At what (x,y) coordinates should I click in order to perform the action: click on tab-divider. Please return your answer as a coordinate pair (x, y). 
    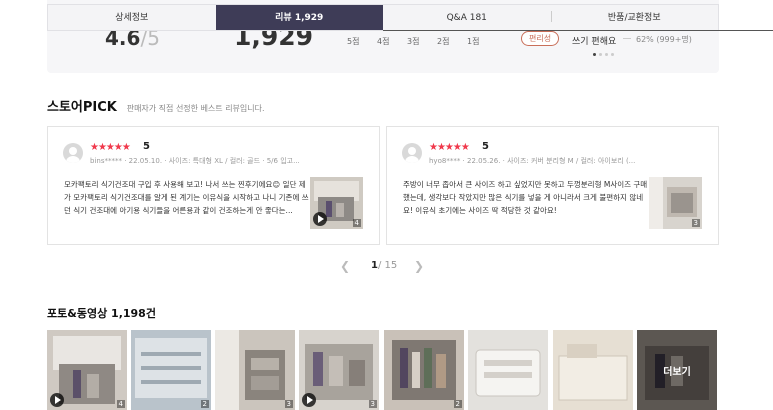
    Looking at the image, I should click on (551, 16).